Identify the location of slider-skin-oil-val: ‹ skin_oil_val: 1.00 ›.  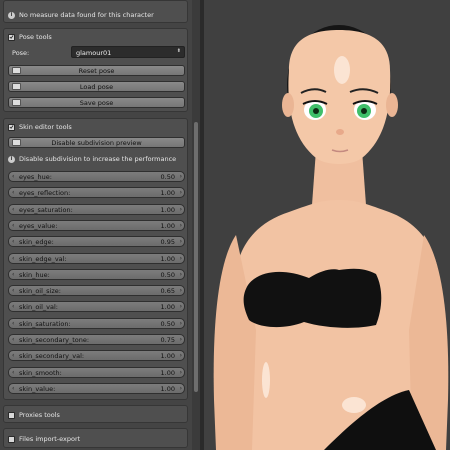
(96, 307).